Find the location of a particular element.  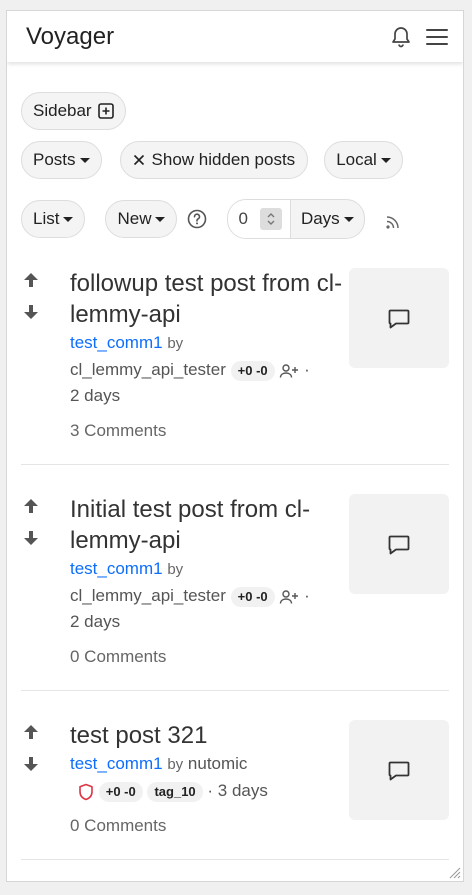

local-label: Local is located at coordinates (356, 159).